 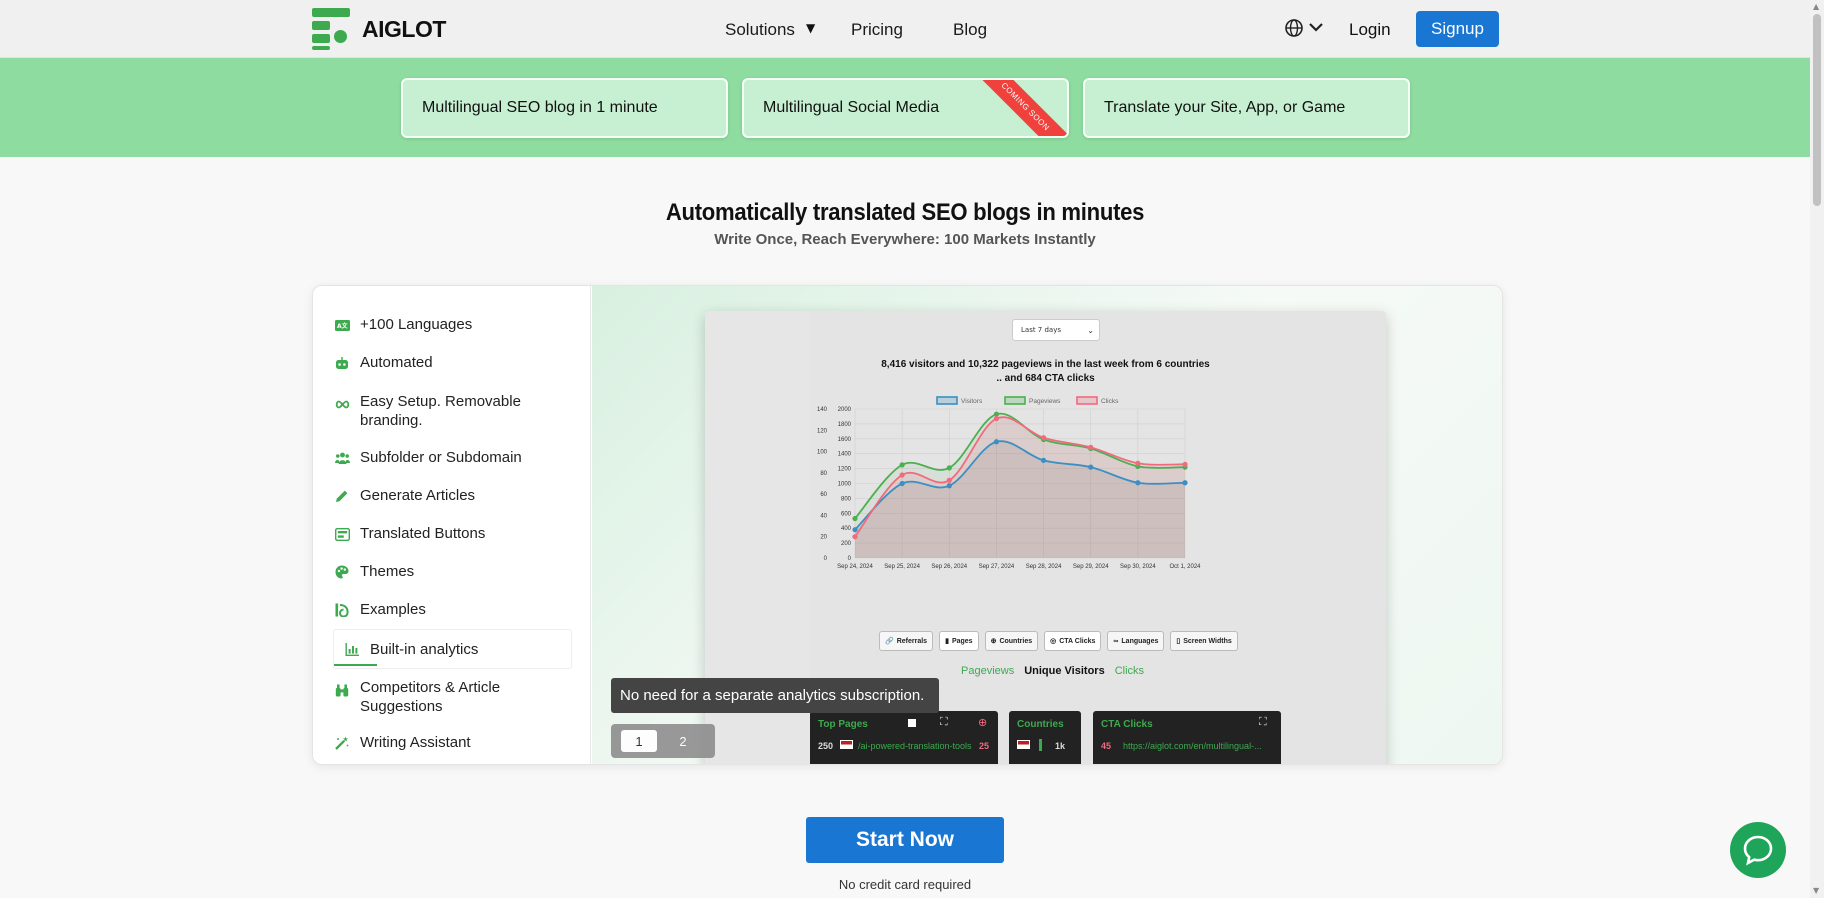 What do you see at coordinates (1045, 401) in the screenshot?
I see `legend-label: Pageviews` at bounding box center [1045, 401].